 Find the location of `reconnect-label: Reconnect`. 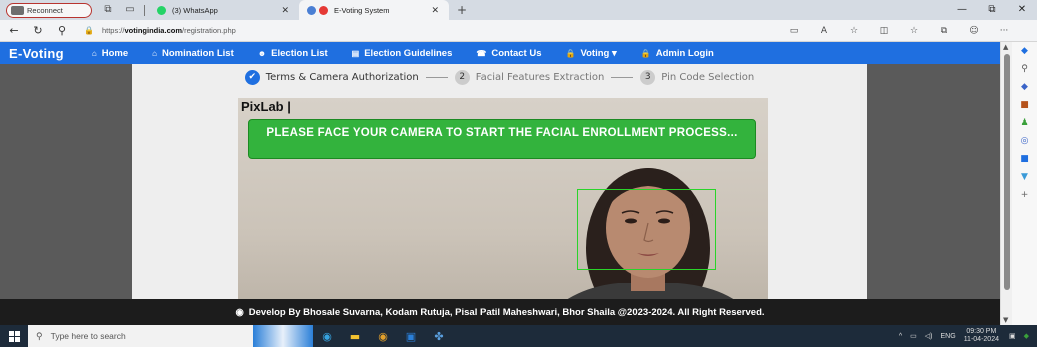

reconnect-label: Reconnect is located at coordinates (45, 10).